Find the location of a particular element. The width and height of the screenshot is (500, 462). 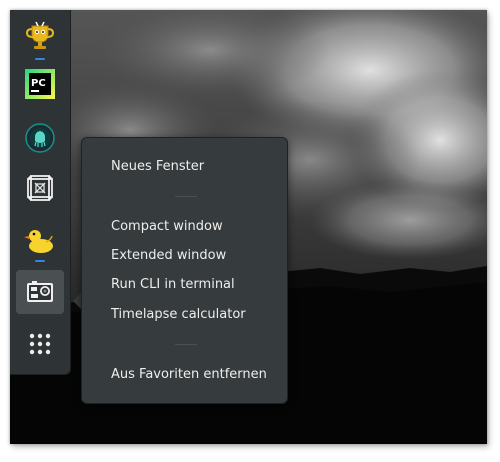

menu-item-timelapse-calculator: Timelapse calculator is located at coordinates (178, 314).